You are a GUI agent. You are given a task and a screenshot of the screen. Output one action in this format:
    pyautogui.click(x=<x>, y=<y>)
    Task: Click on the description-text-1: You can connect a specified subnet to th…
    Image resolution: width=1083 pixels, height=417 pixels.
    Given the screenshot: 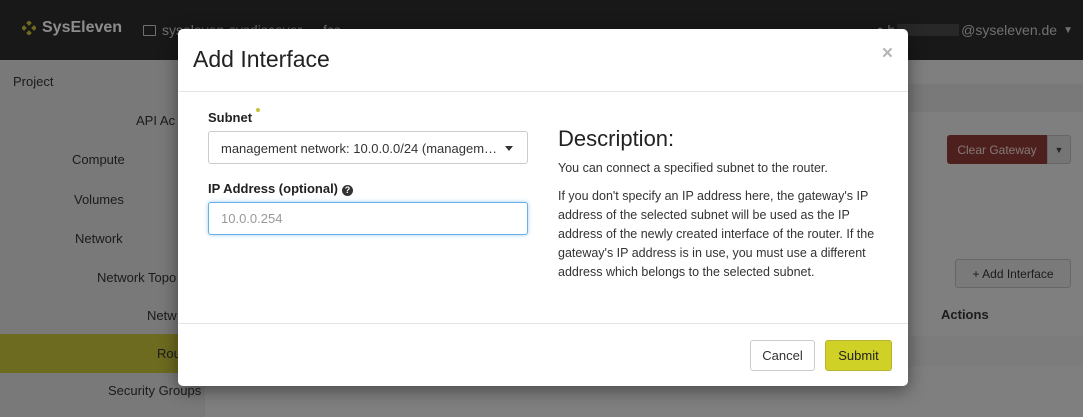 What is the action you would take?
    pyautogui.click(x=693, y=168)
    